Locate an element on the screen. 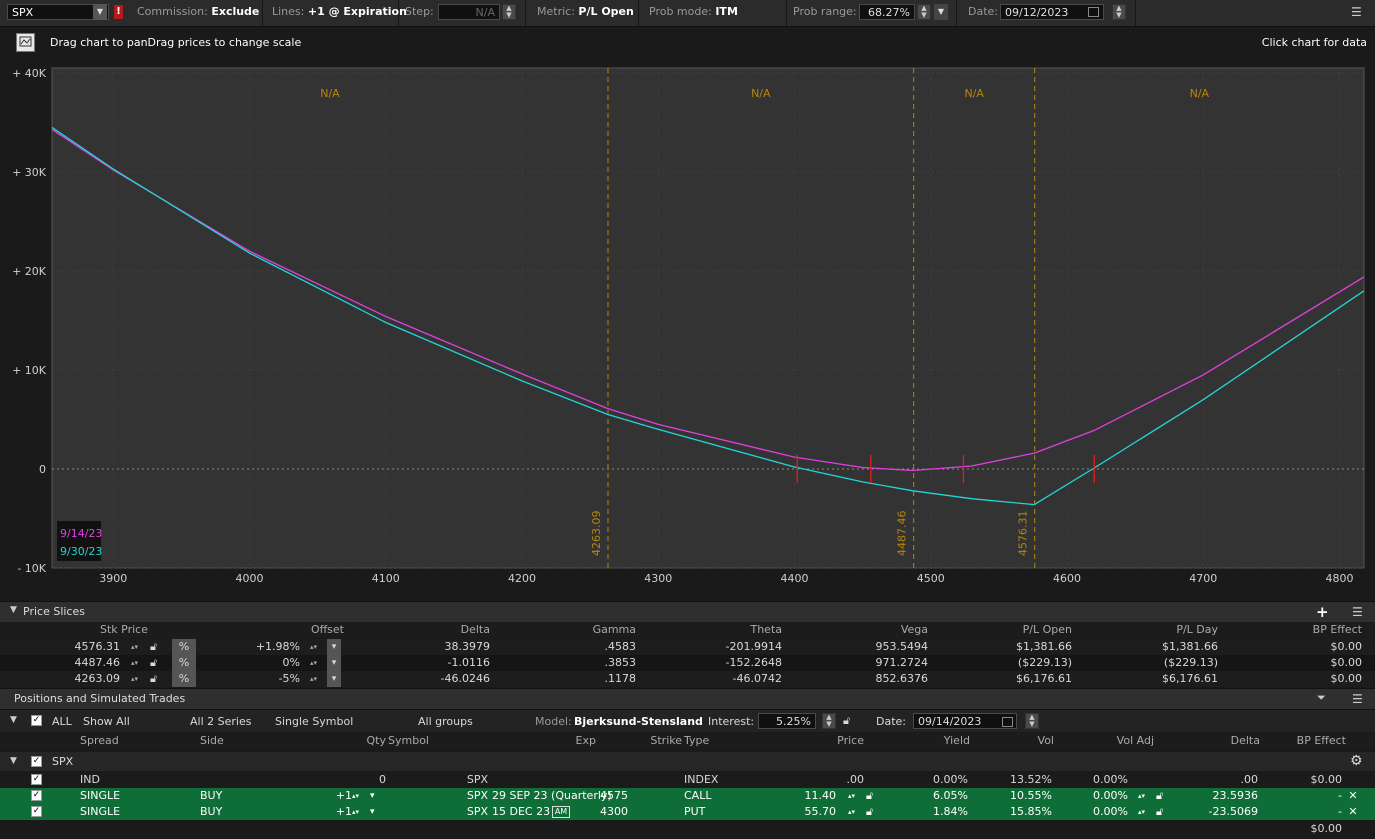 Image resolution: width=1375 pixels, height=839 pixels. position-exp: 15 DEC 23 is located at coordinates (544, 812).